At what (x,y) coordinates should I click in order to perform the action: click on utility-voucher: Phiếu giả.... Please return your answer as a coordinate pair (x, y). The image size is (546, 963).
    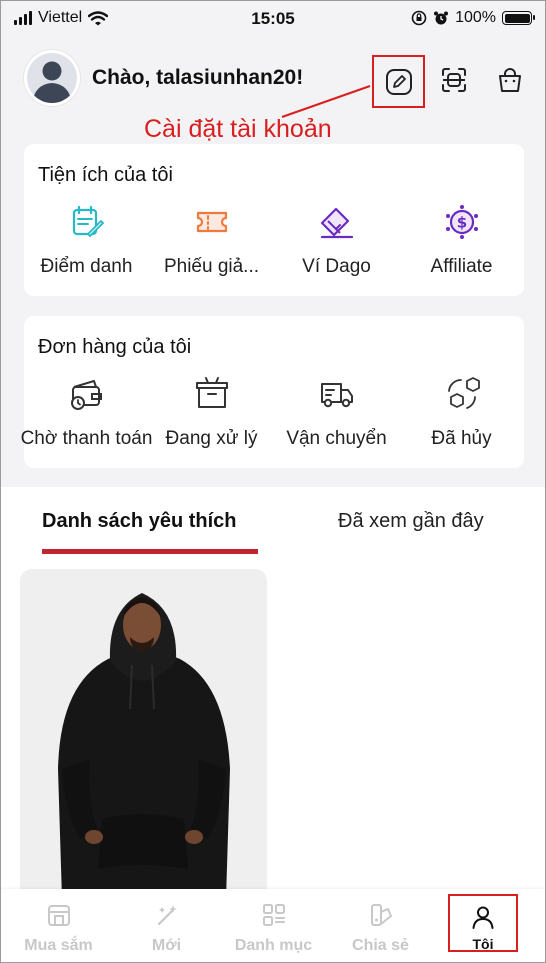
    Looking at the image, I should click on (211, 240).